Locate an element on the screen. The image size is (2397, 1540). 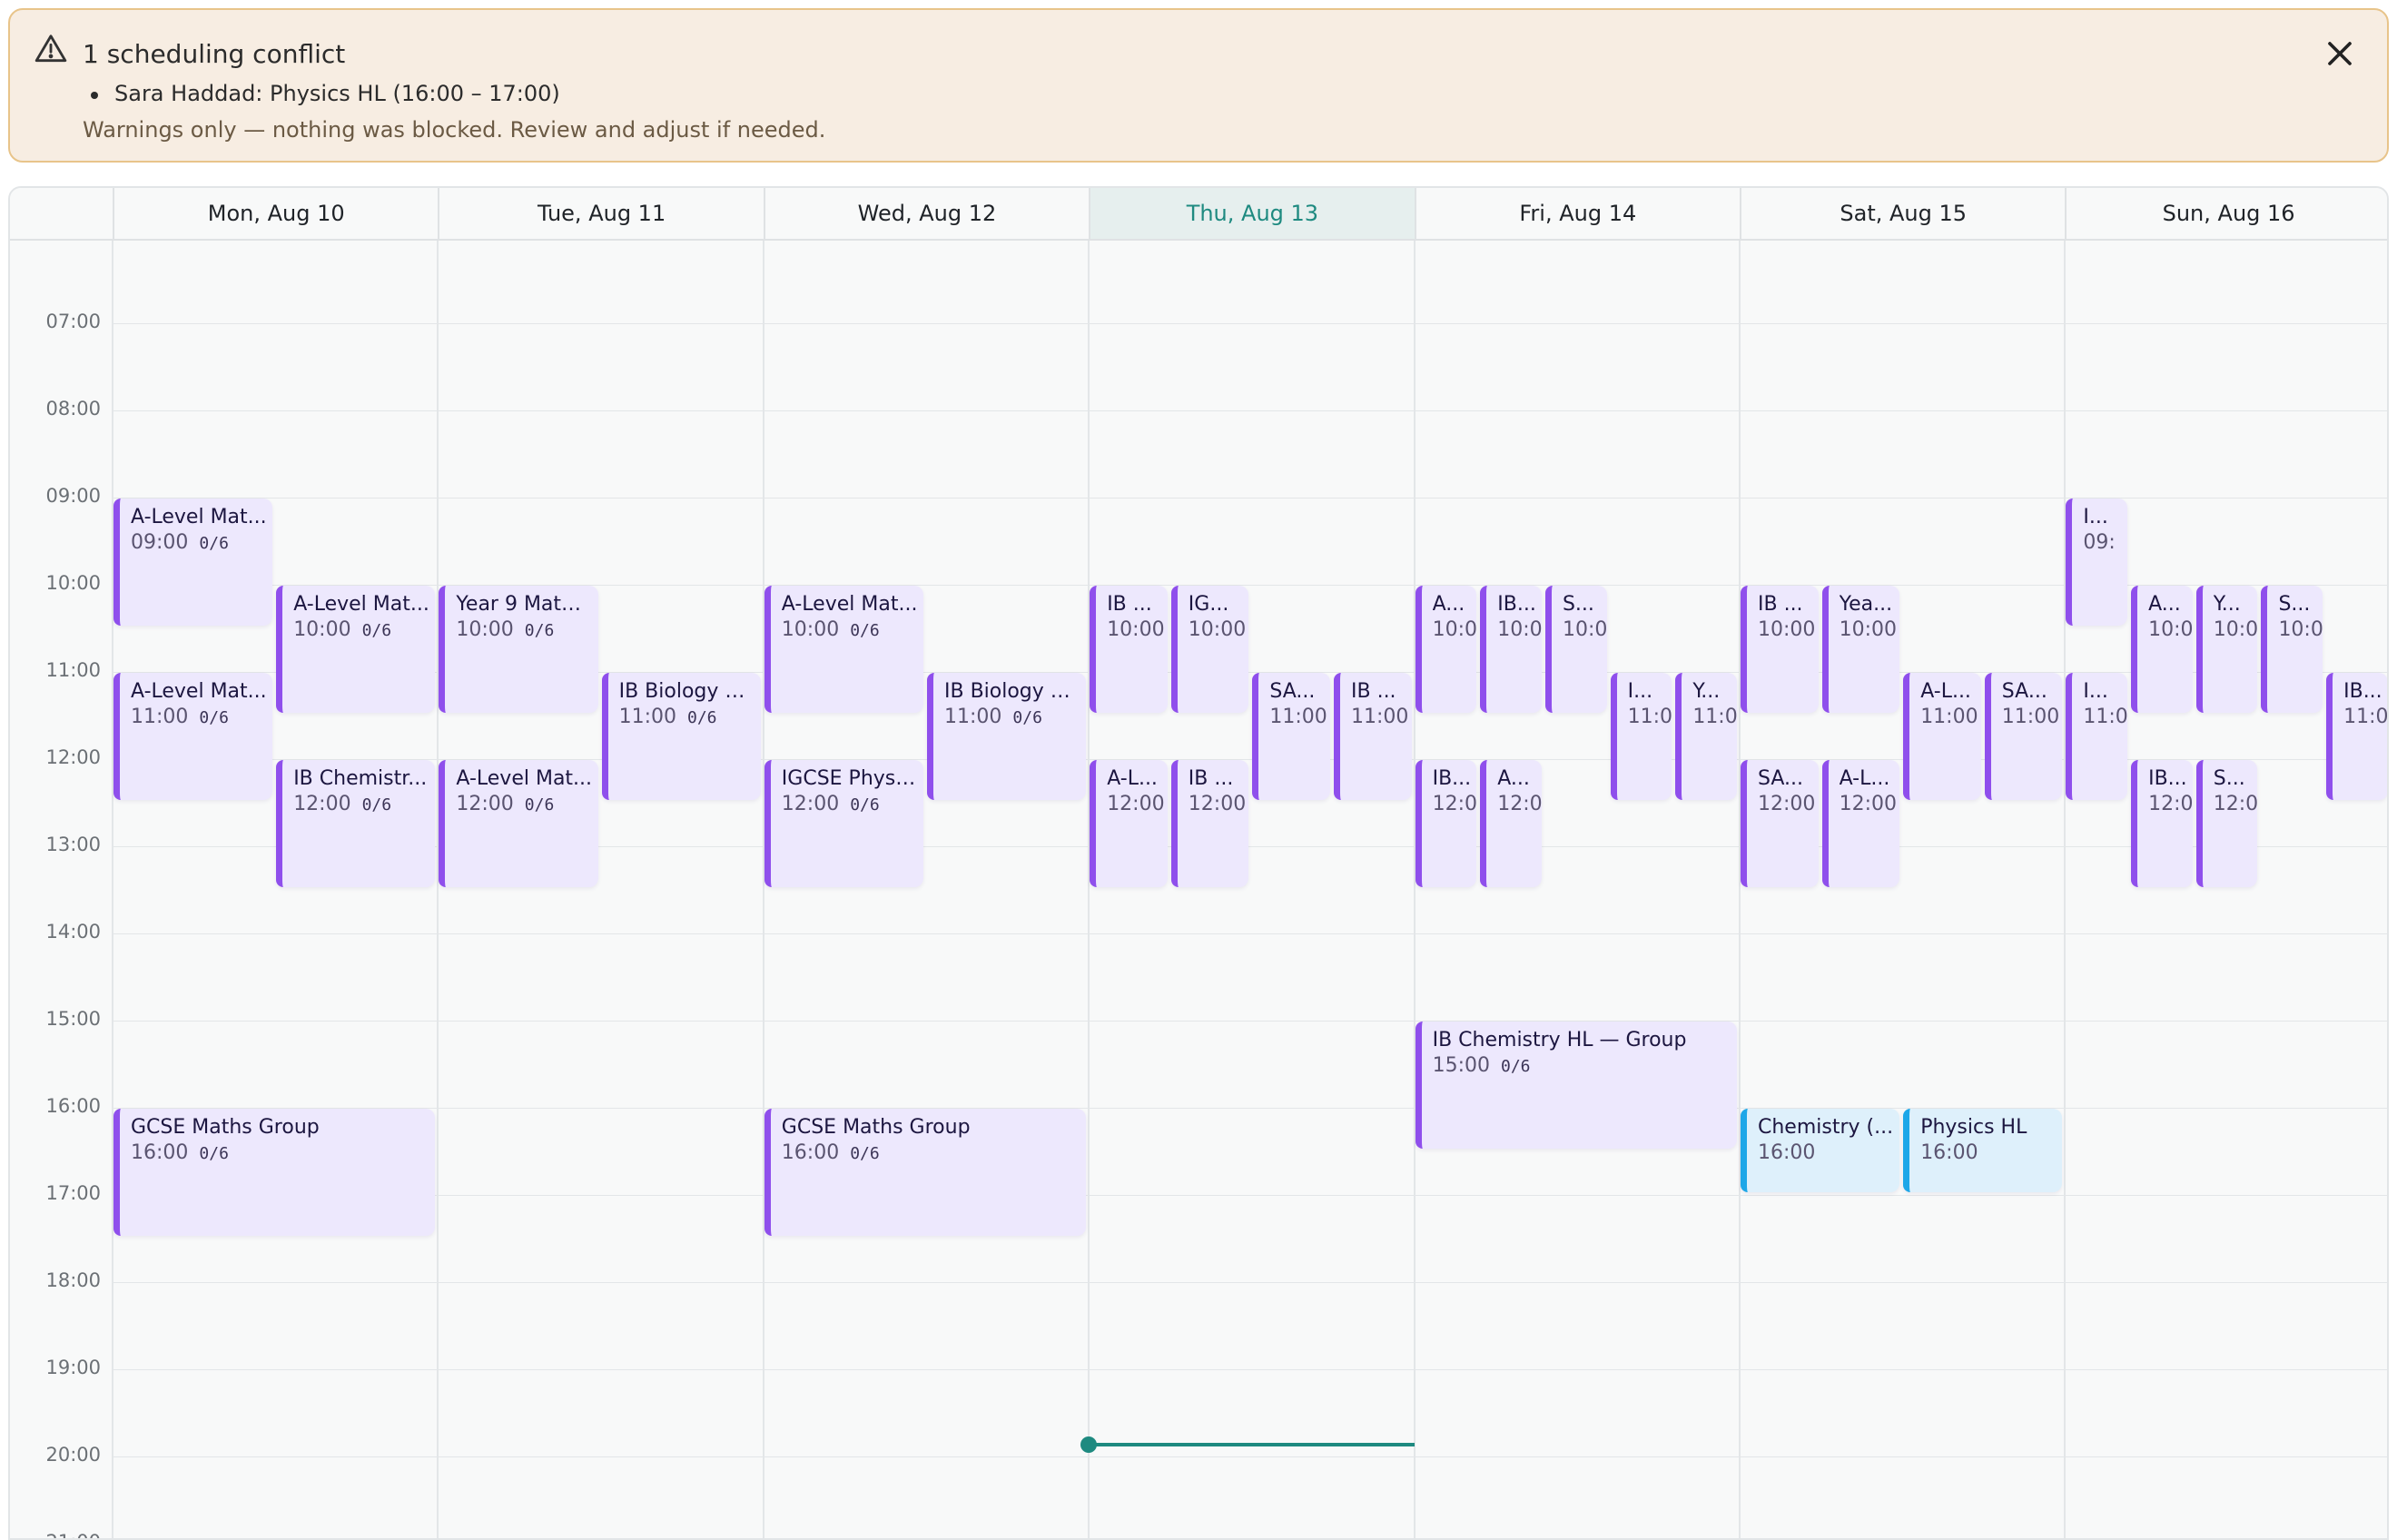
calendar-event: Yea... 10:00 is located at coordinates (1860, 650).